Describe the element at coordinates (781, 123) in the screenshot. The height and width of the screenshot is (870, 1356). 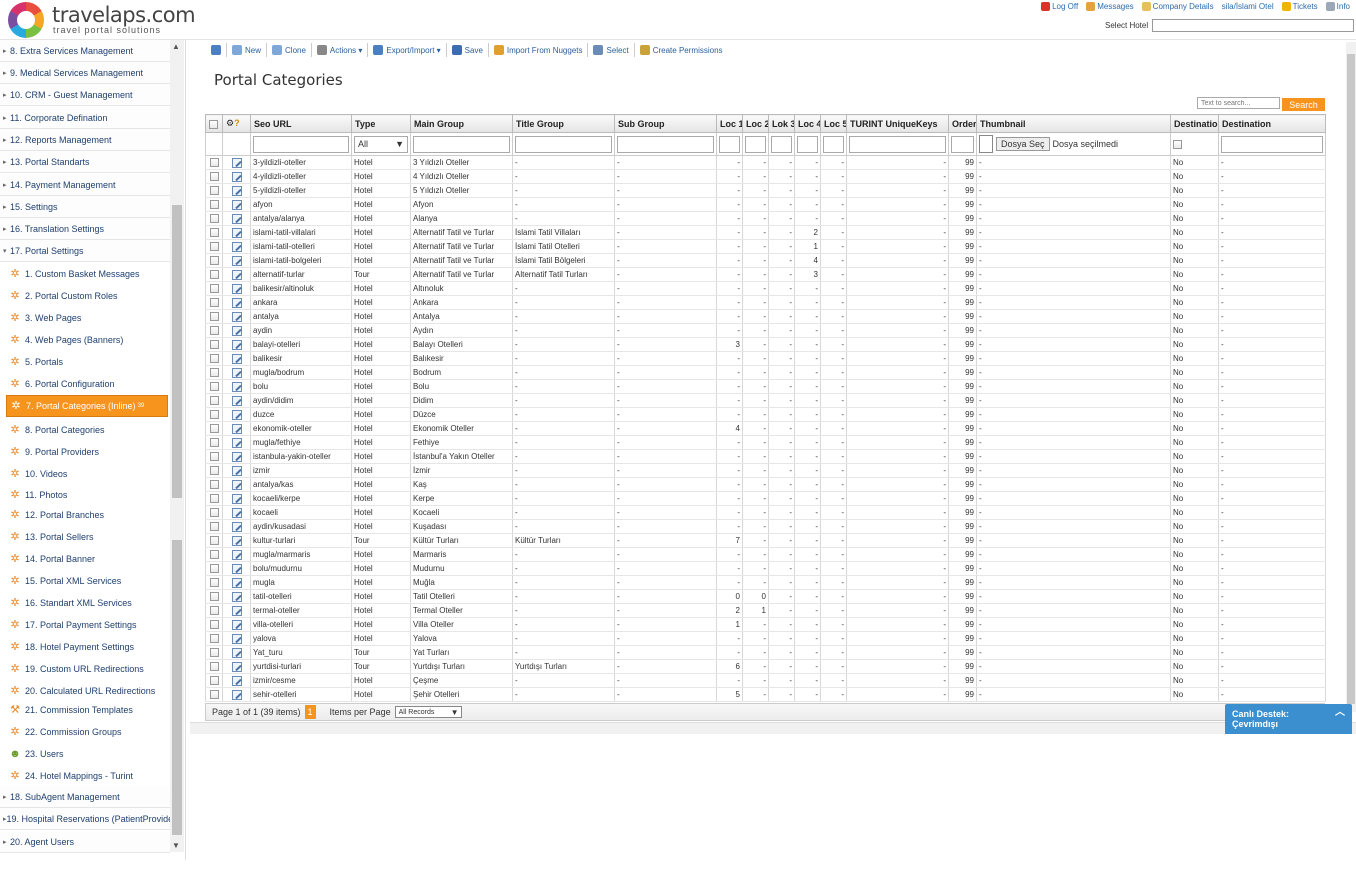
I see `column-header-9: Lok 3` at that location.